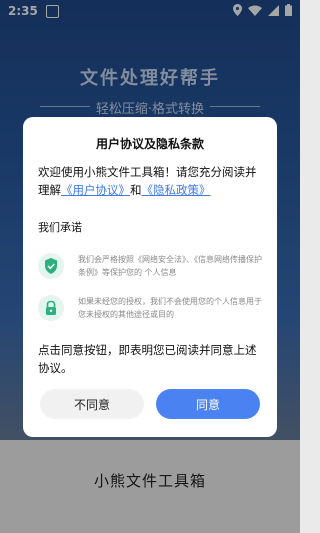 This screenshot has height=533, width=320. I want to click on promise-heading: 我们承诺, so click(60, 227).